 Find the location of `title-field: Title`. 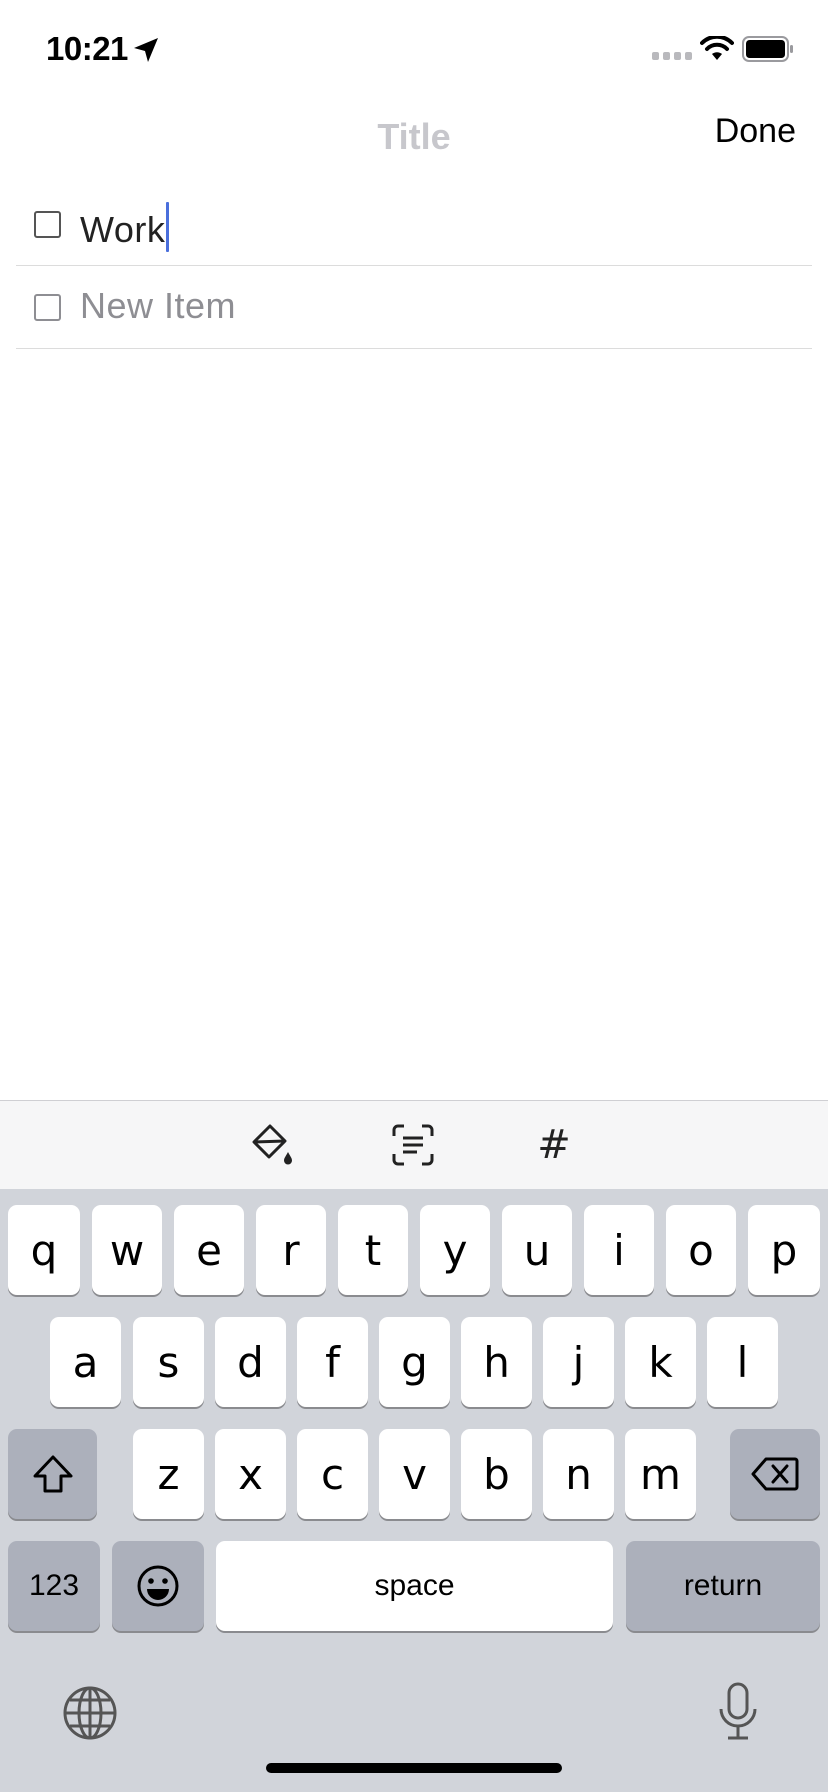

title-field: Title is located at coordinates (414, 137).